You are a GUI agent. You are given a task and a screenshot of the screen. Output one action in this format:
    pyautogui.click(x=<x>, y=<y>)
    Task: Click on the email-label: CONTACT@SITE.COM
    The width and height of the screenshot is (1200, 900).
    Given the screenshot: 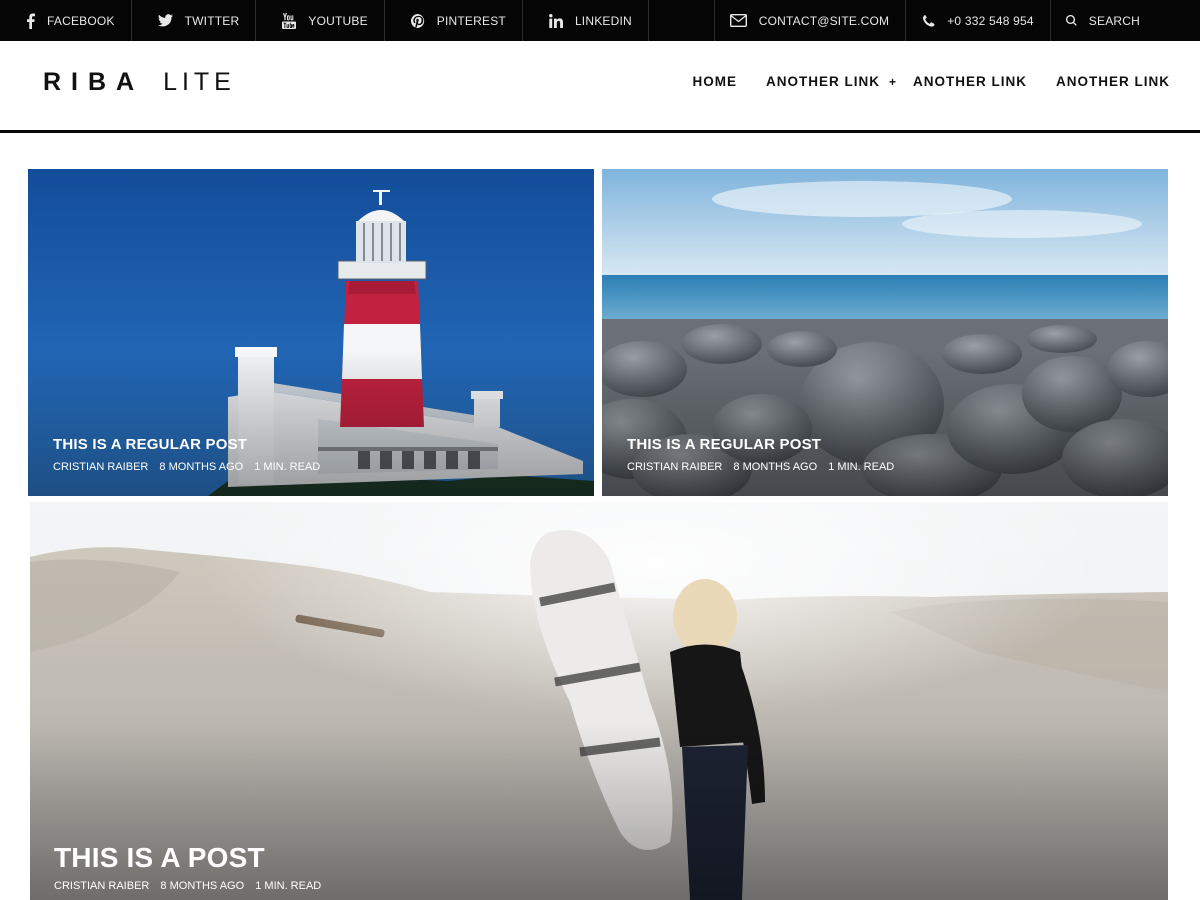 What is the action you would take?
    pyautogui.click(x=824, y=20)
    